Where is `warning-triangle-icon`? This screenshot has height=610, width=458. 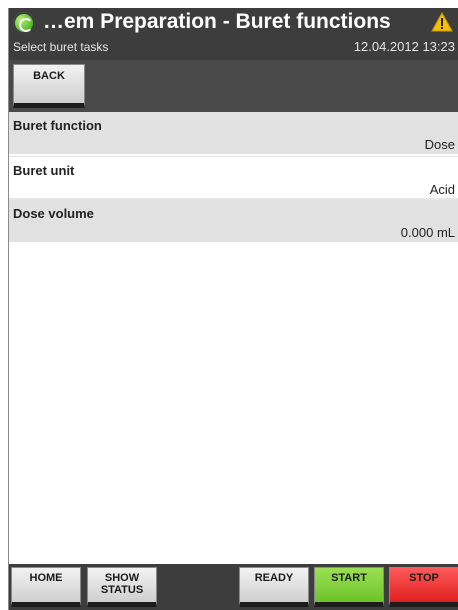
warning-triangle-icon is located at coordinates (442, 22).